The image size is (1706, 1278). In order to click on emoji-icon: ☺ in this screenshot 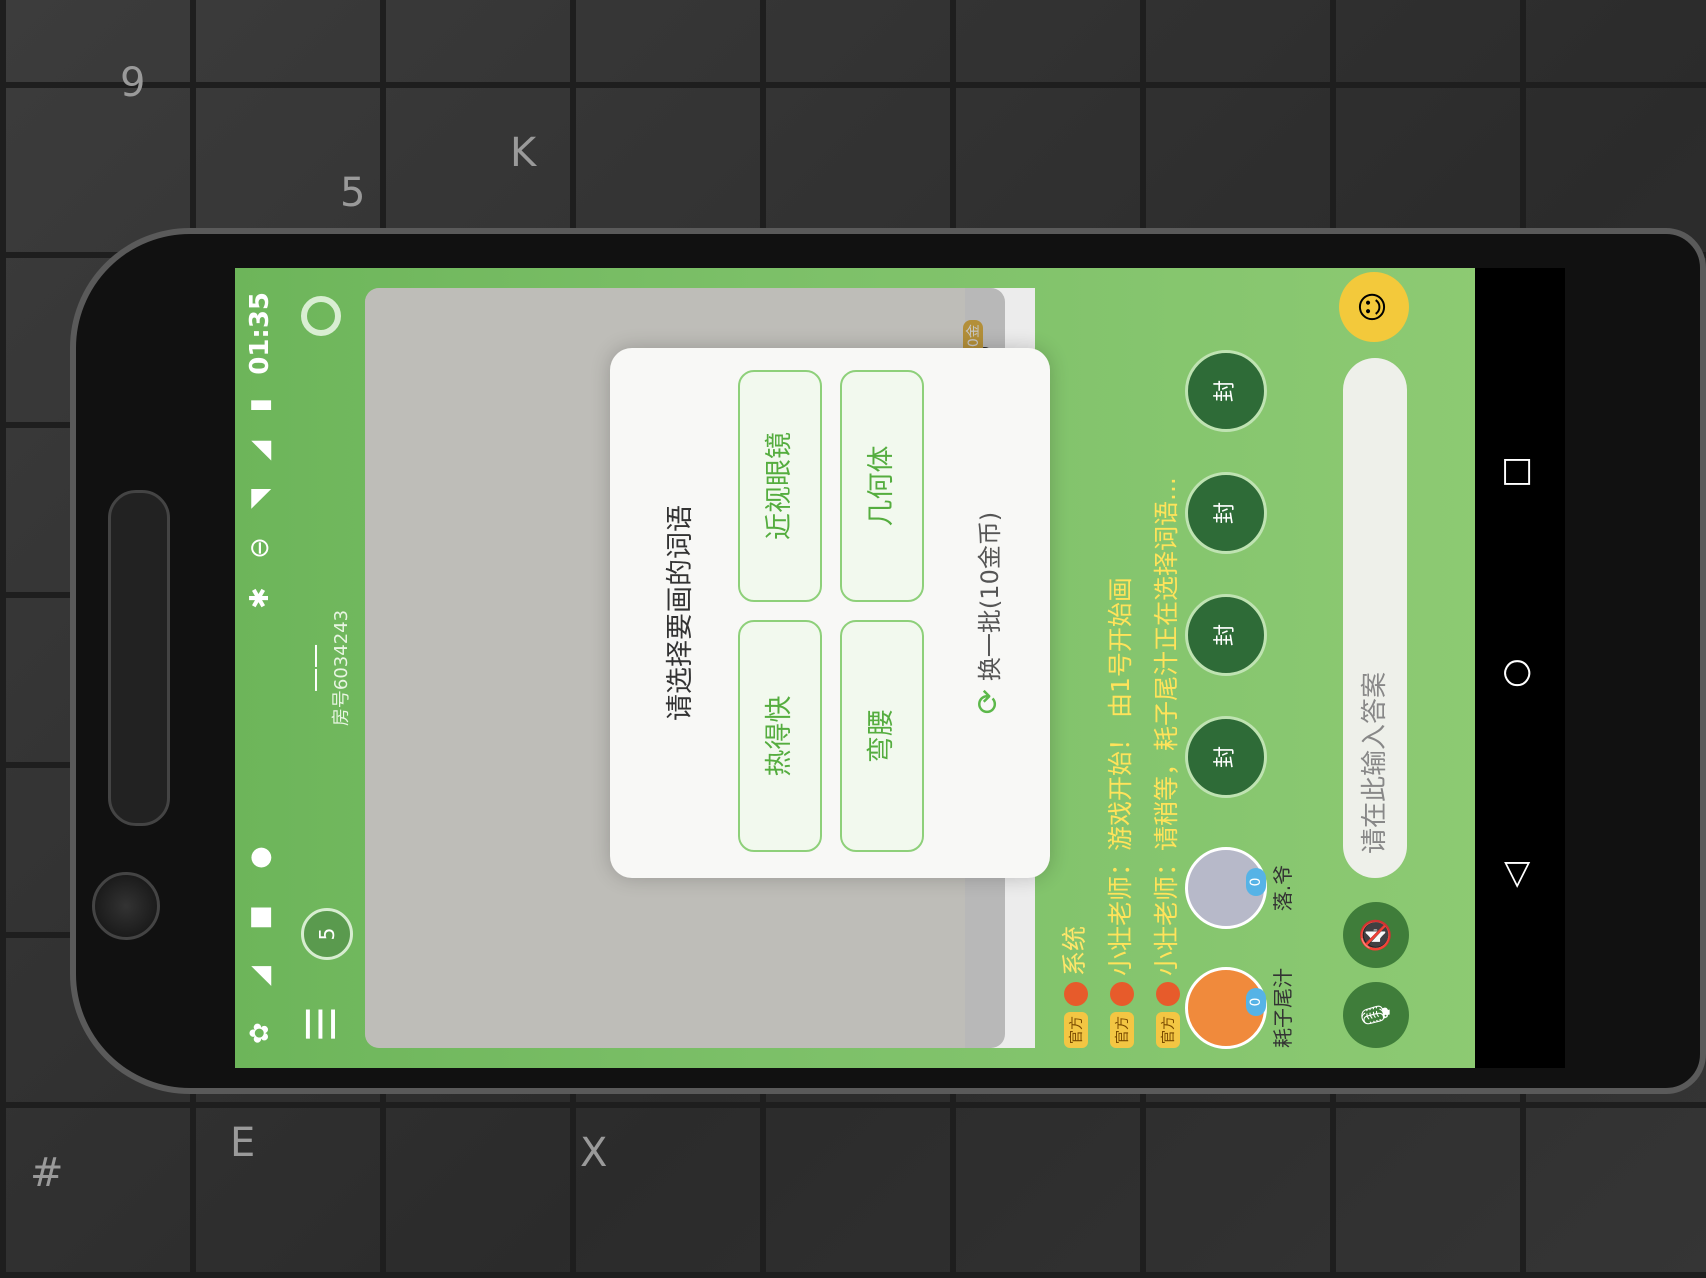, I will do `click(1374, 307)`.